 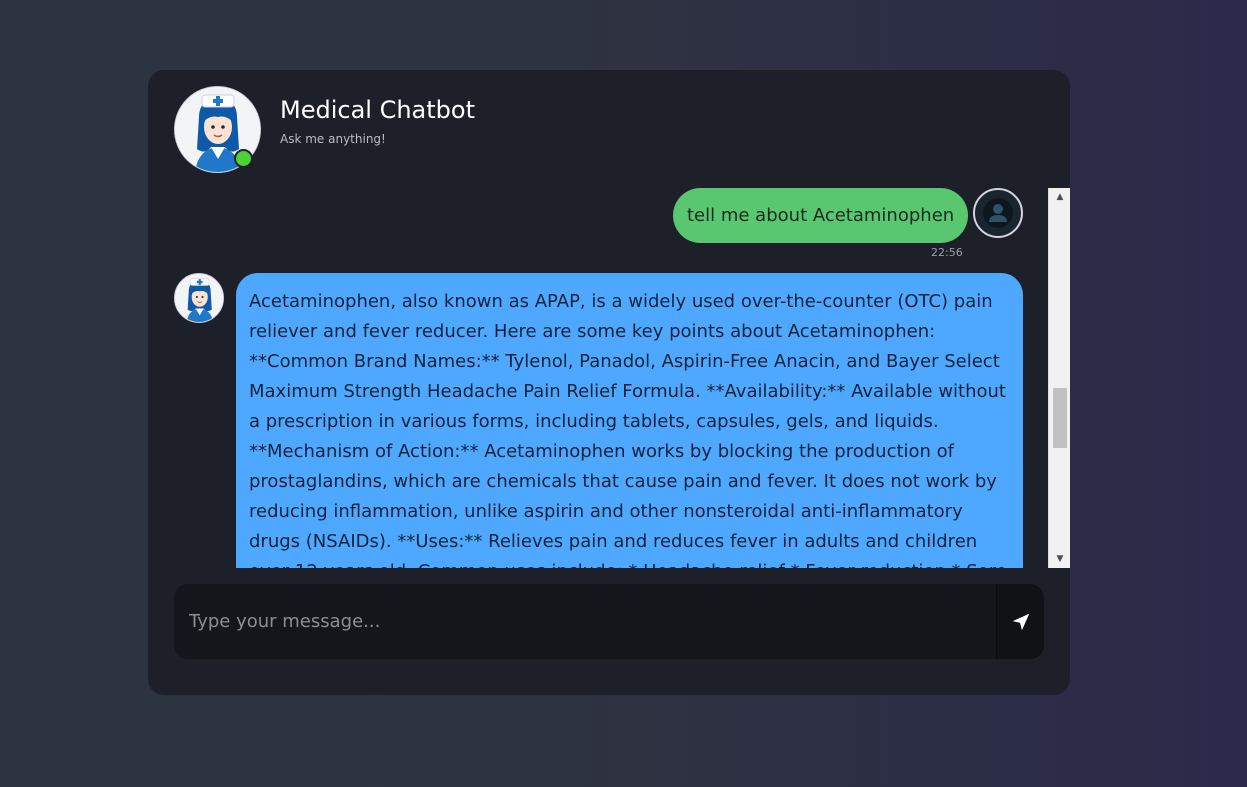 What do you see at coordinates (947, 252) in the screenshot?
I see `message-timestamp: 22:56` at bounding box center [947, 252].